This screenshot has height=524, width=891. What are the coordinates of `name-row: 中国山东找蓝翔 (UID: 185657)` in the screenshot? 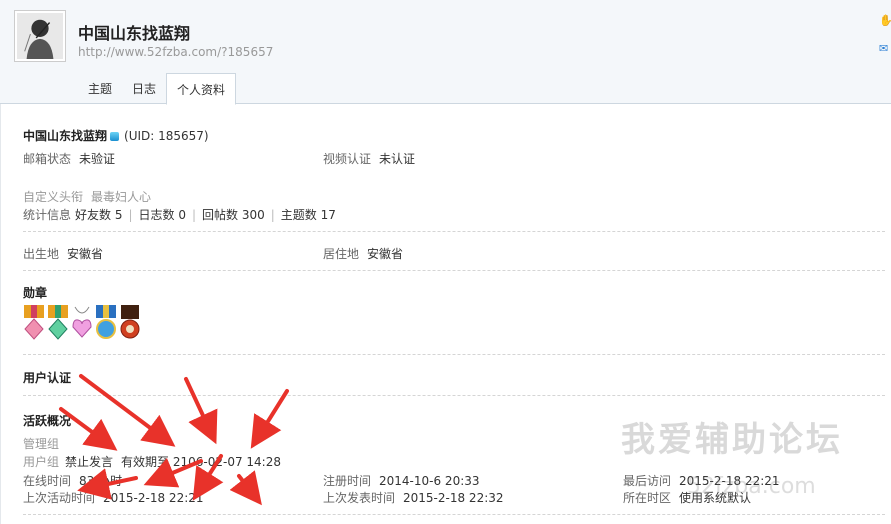 It's located at (116, 135).